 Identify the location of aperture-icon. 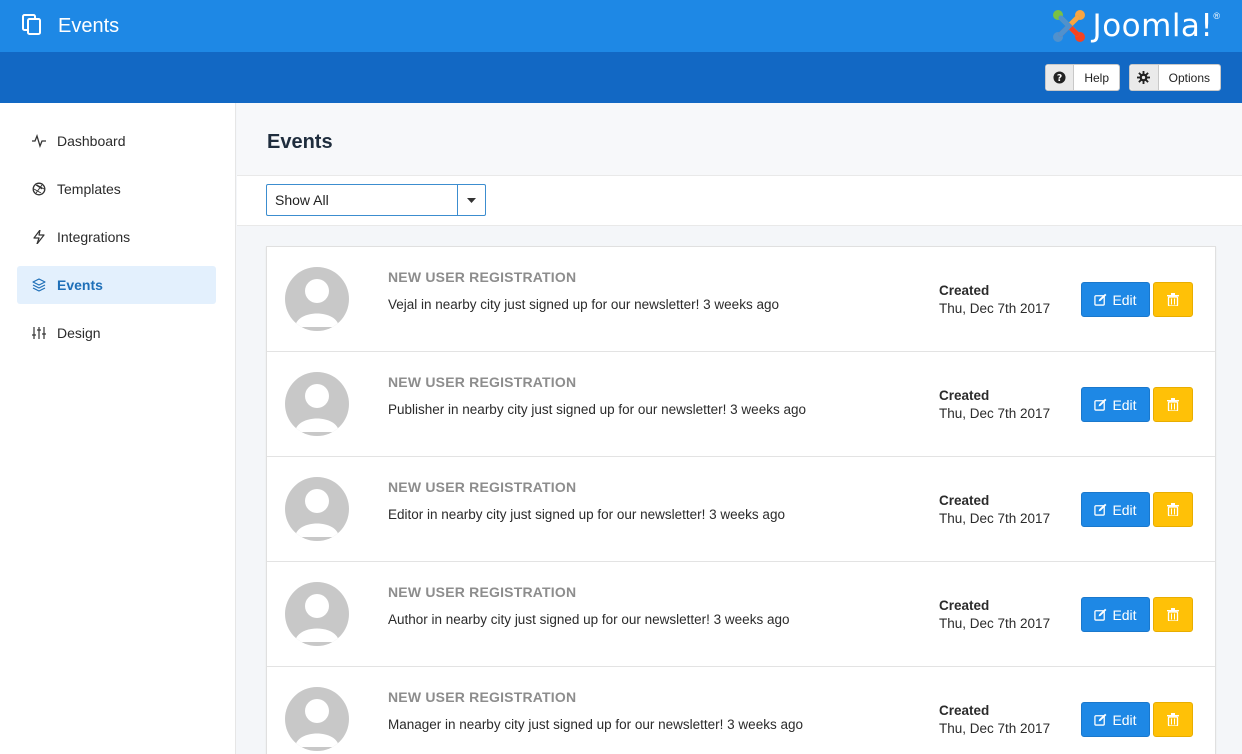
(39, 189).